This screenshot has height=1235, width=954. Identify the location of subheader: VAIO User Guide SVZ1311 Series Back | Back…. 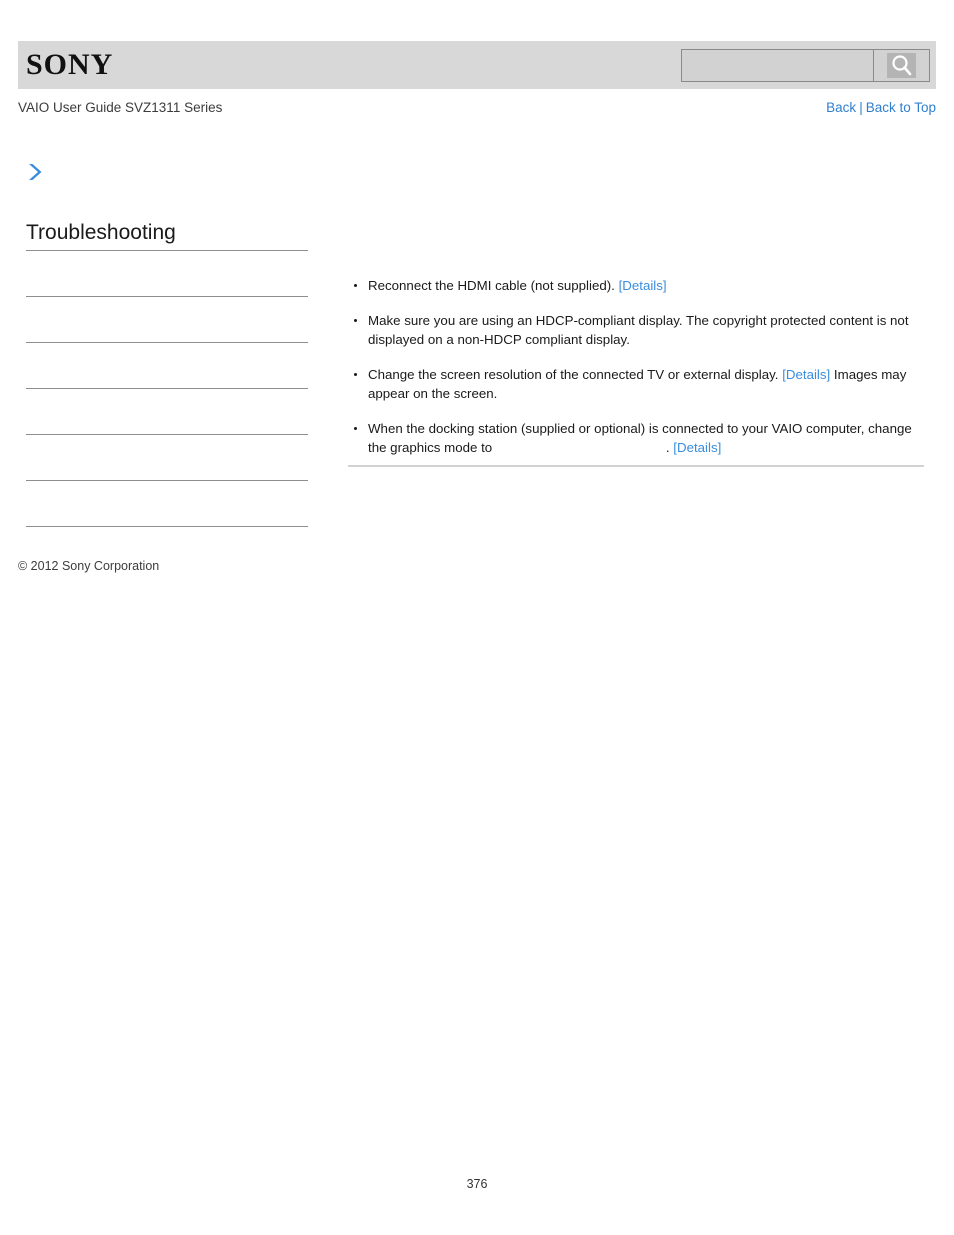
(477, 110).